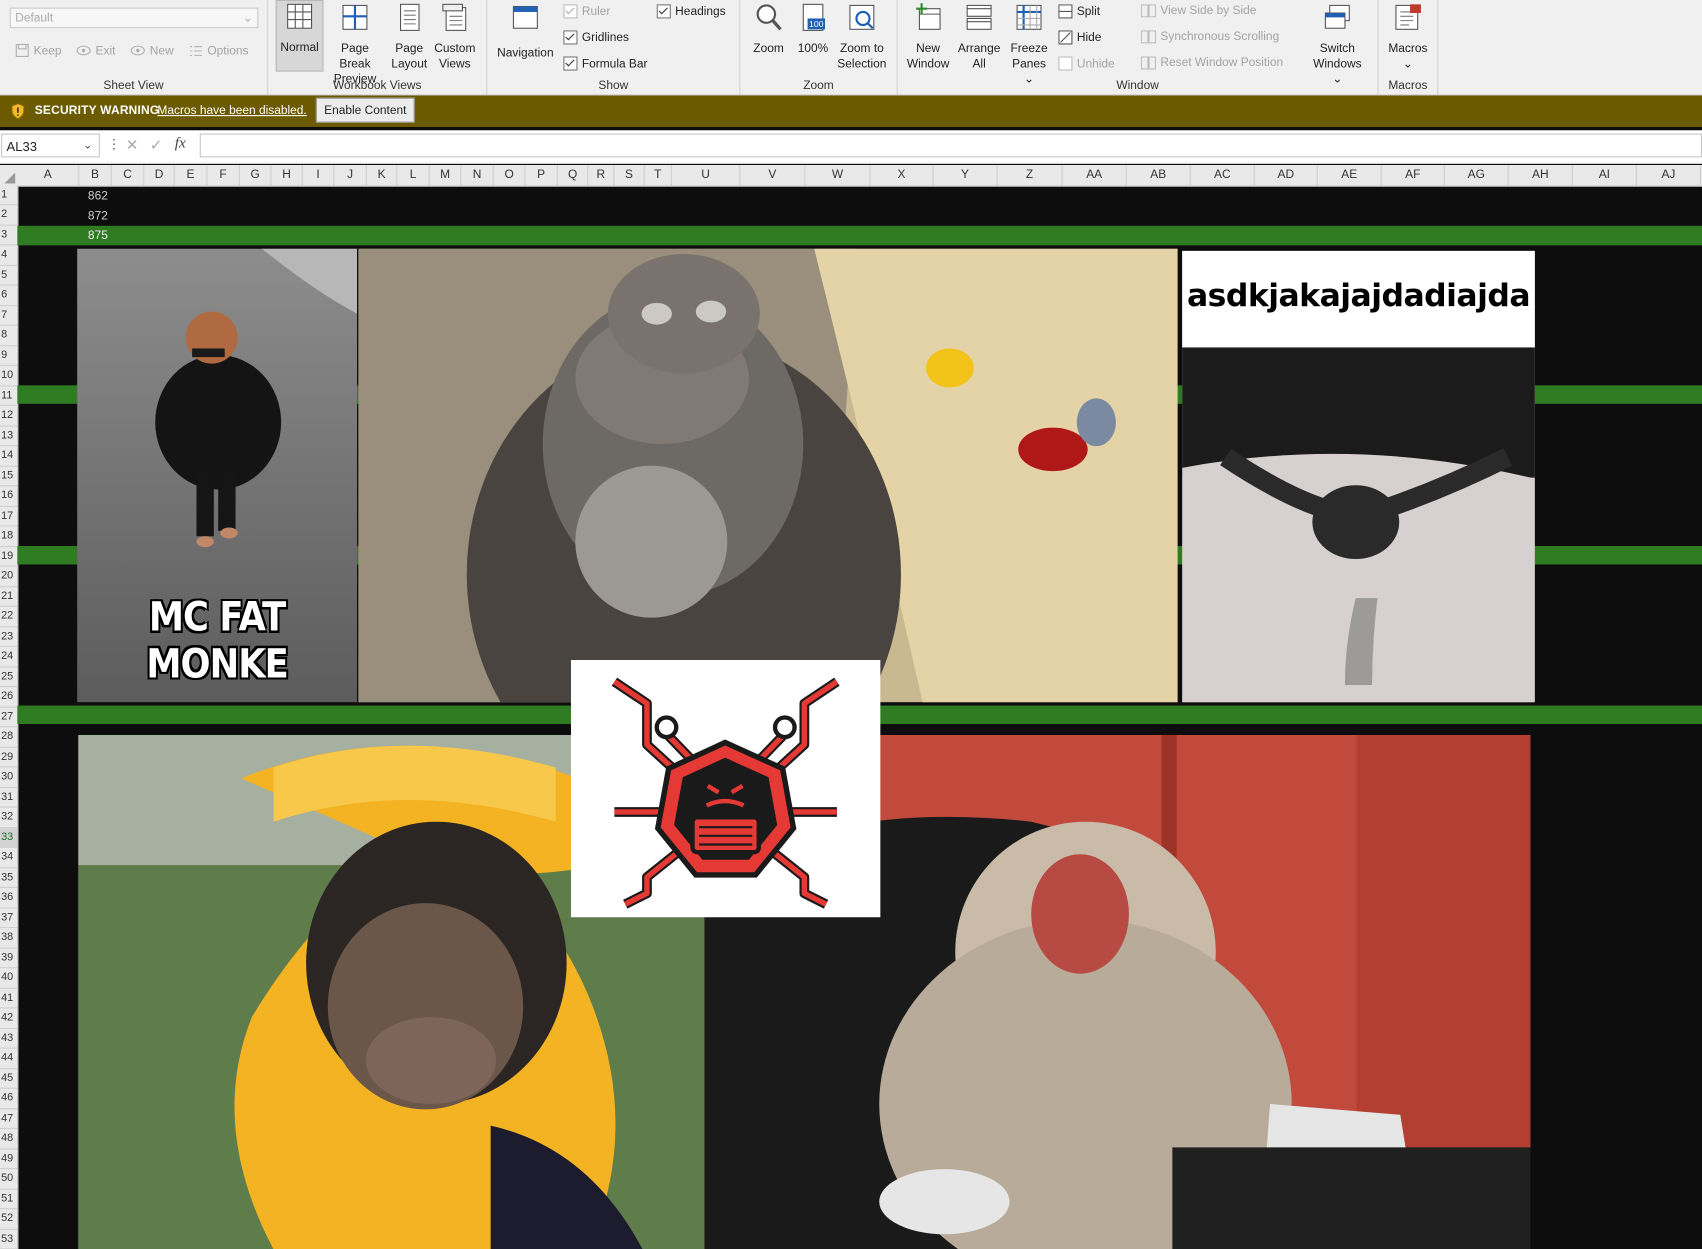 This screenshot has width=1702, height=1249. What do you see at coordinates (9, 376) in the screenshot?
I see `row-header: 10` at bounding box center [9, 376].